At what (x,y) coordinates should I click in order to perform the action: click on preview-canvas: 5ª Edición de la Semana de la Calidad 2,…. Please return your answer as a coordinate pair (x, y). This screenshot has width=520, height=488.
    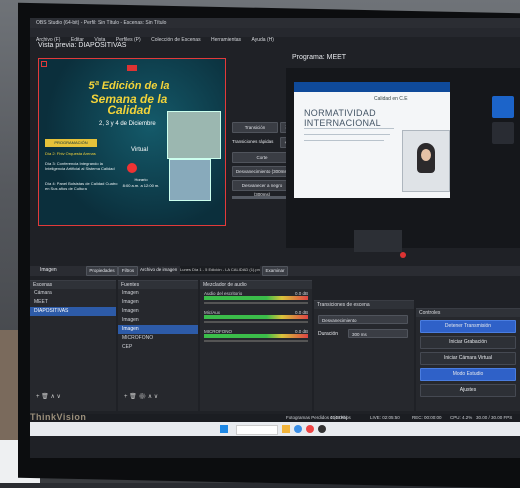
    Looking at the image, I should click on (132, 142).